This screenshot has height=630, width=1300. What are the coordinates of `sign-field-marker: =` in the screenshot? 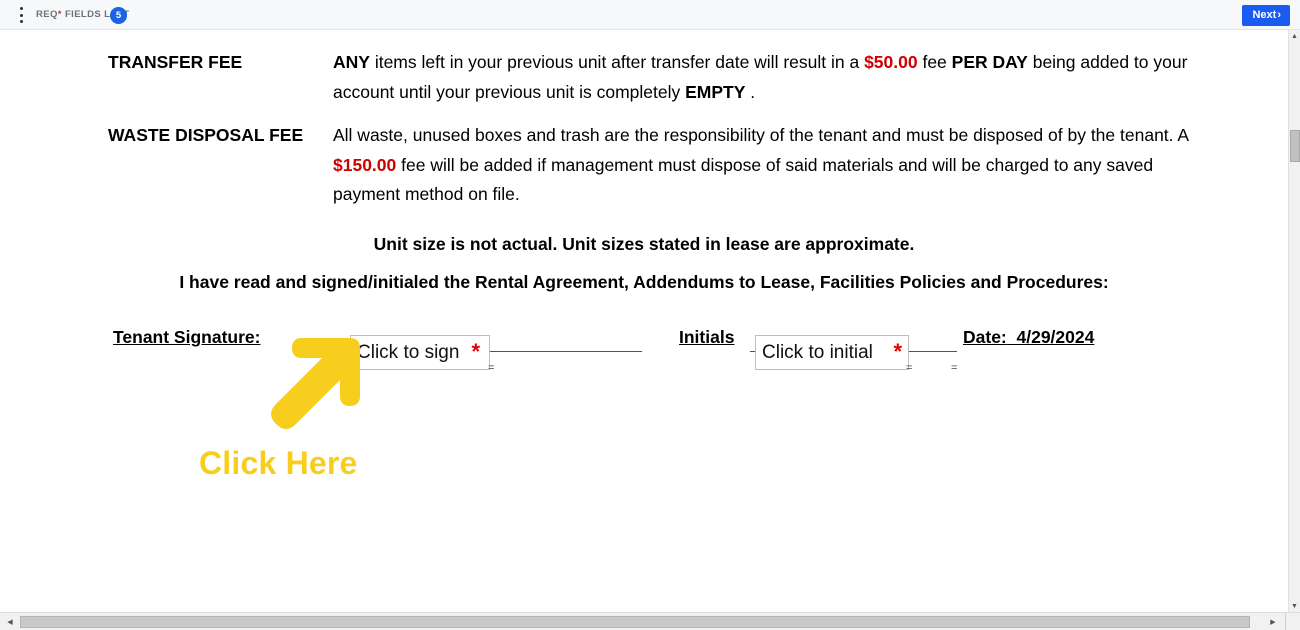 It's located at (491, 368).